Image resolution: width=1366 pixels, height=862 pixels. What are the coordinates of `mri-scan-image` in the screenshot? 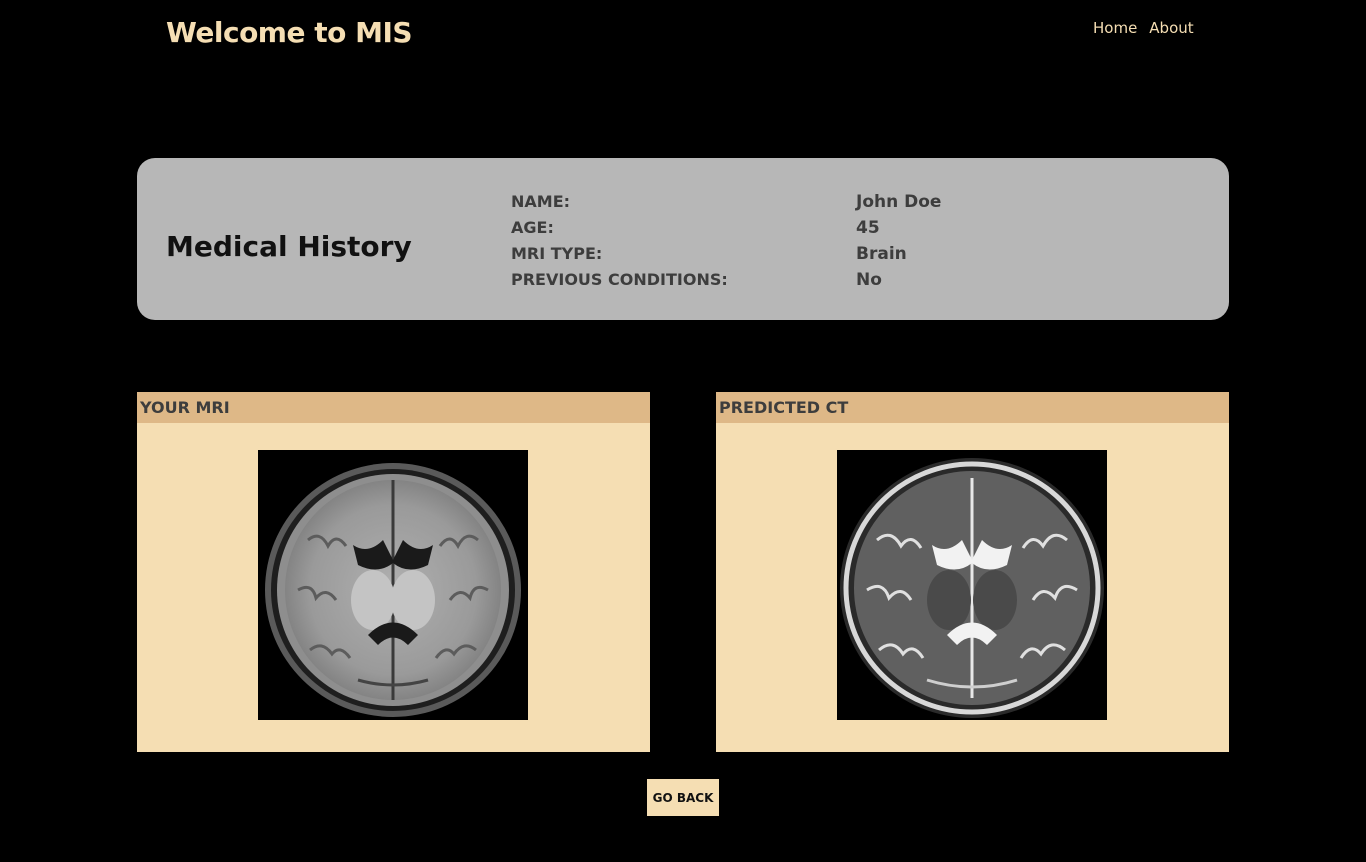 It's located at (393, 585).